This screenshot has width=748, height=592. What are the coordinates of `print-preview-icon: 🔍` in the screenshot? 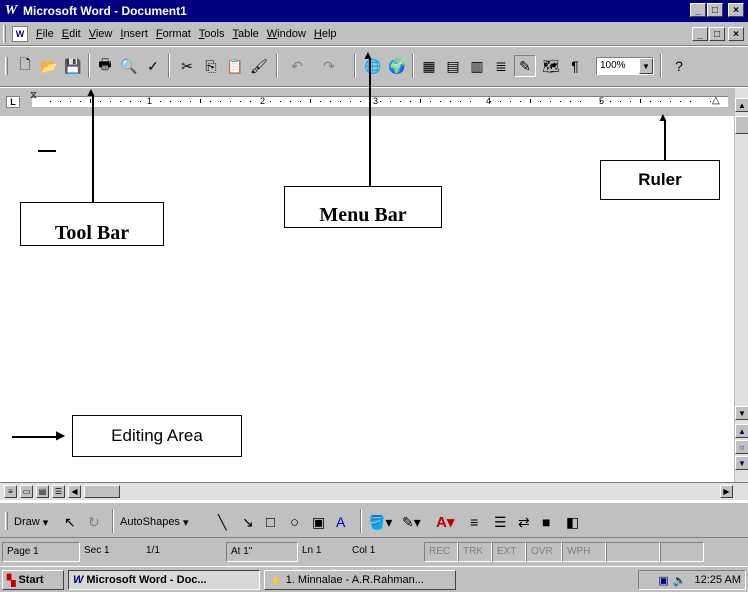 It's located at (129, 66).